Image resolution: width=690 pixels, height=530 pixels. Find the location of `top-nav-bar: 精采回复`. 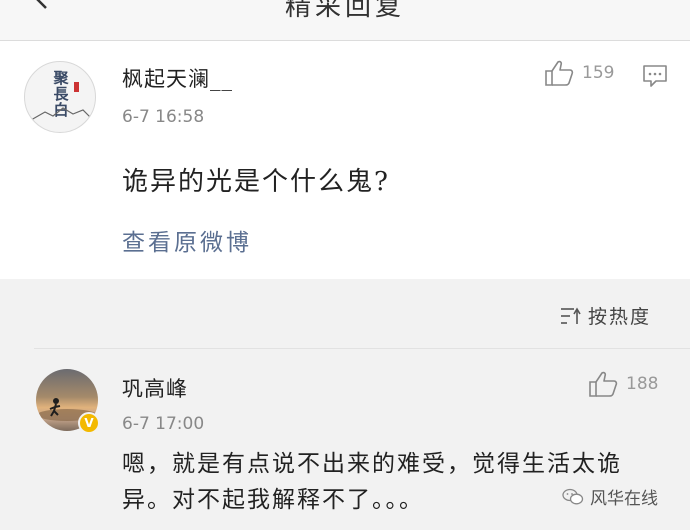

top-nav-bar: 精采回复 is located at coordinates (345, 20).